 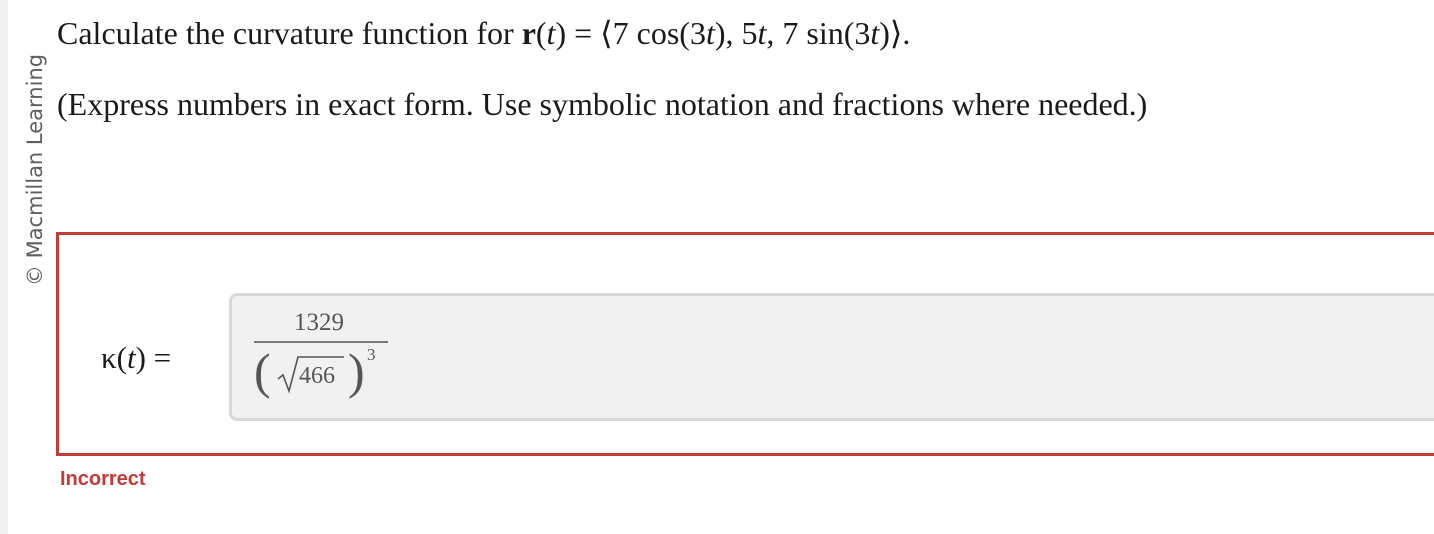 I want to click on fraction-expression: 1329 ( 466 ) 3, so click(x=319, y=352).